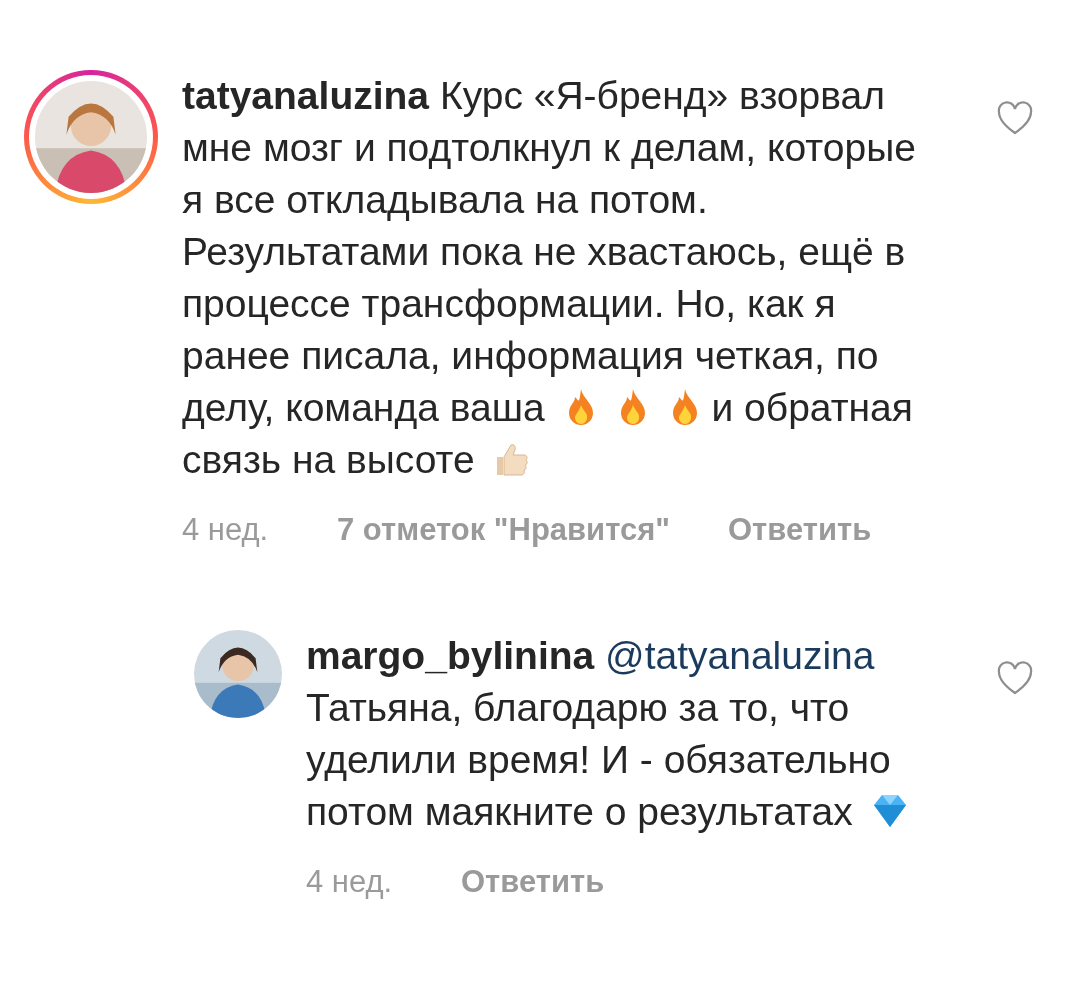 The image size is (1074, 1005). What do you see at coordinates (616, 734) in the screenshot?
I see `comment-text: margo_bylinina @tatyanaluzina Татьяна, благодарю за то, что уделили время! И - обязательно потом маякните о результатах` at bounding box center [616, 734].